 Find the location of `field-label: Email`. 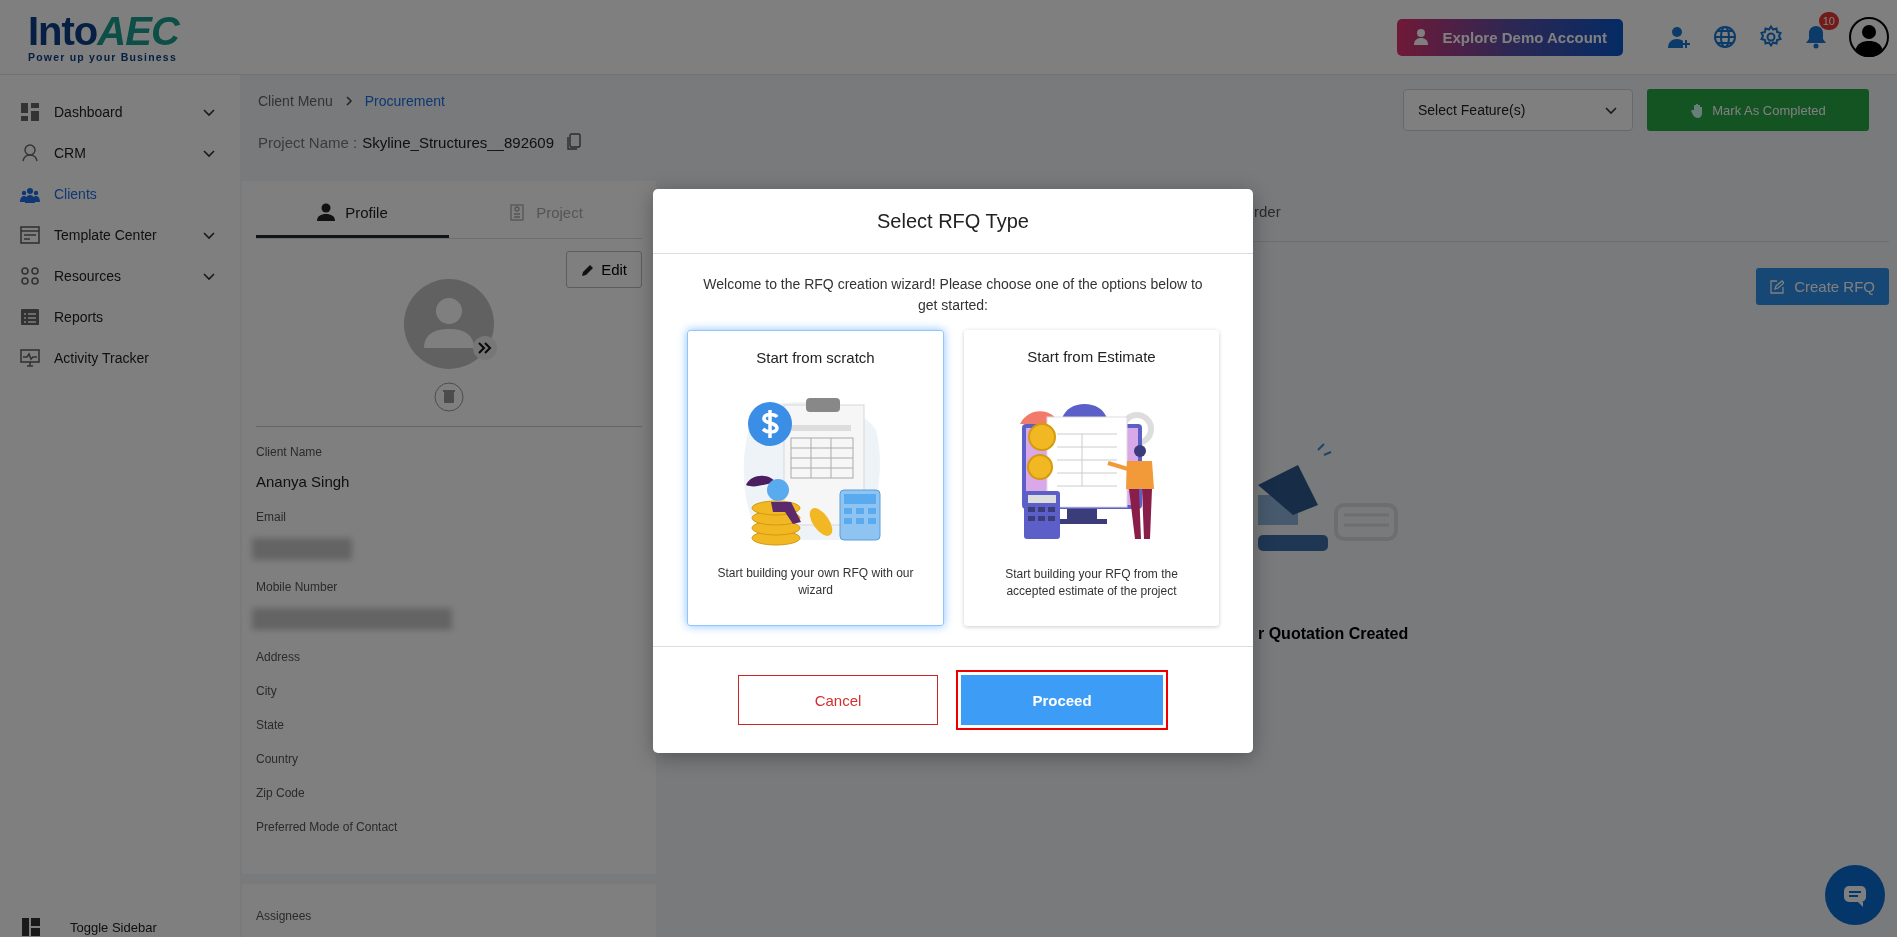

field-label: Email is located at coordinates (271, 517).